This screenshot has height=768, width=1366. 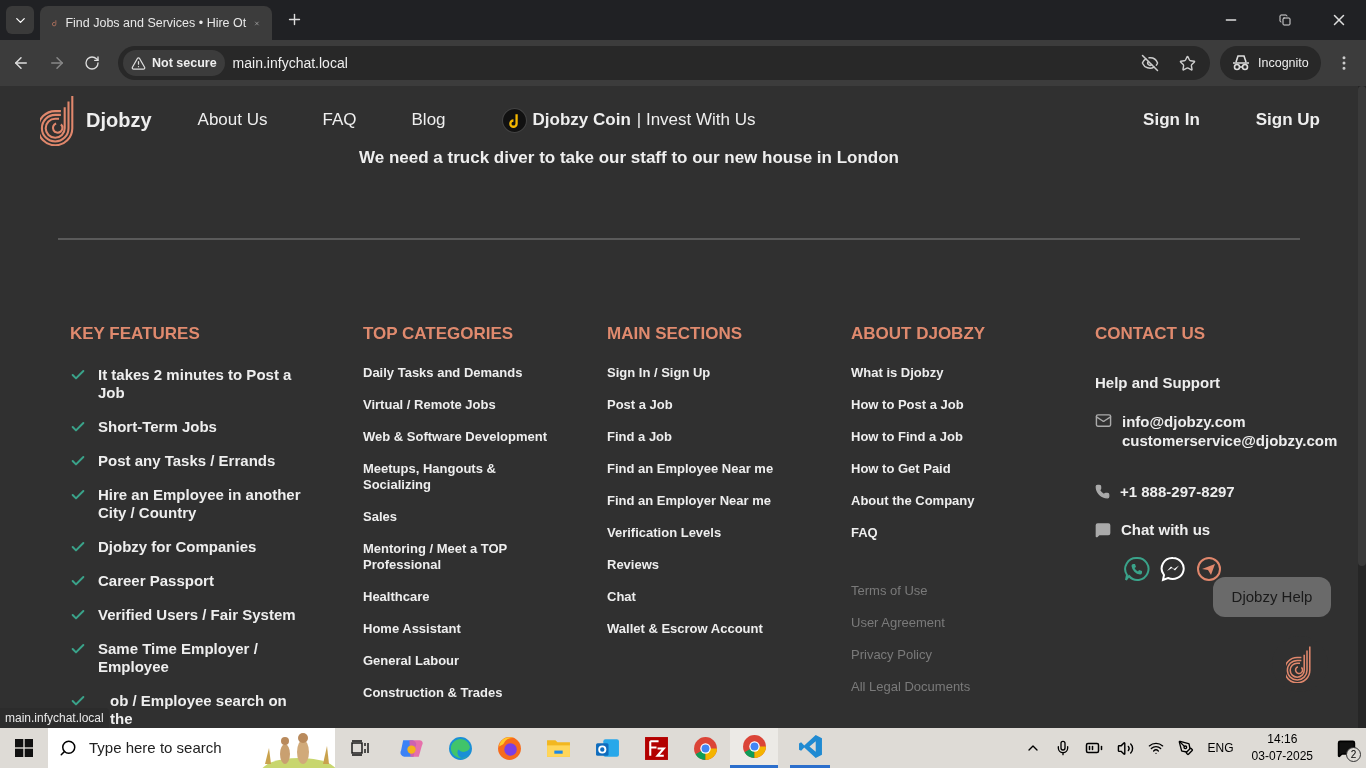 What do you see at coordinates (675, 334) in the screenshot?
I see `column-heading: MAIN SECTIONS` at bounding box center [675, 334].